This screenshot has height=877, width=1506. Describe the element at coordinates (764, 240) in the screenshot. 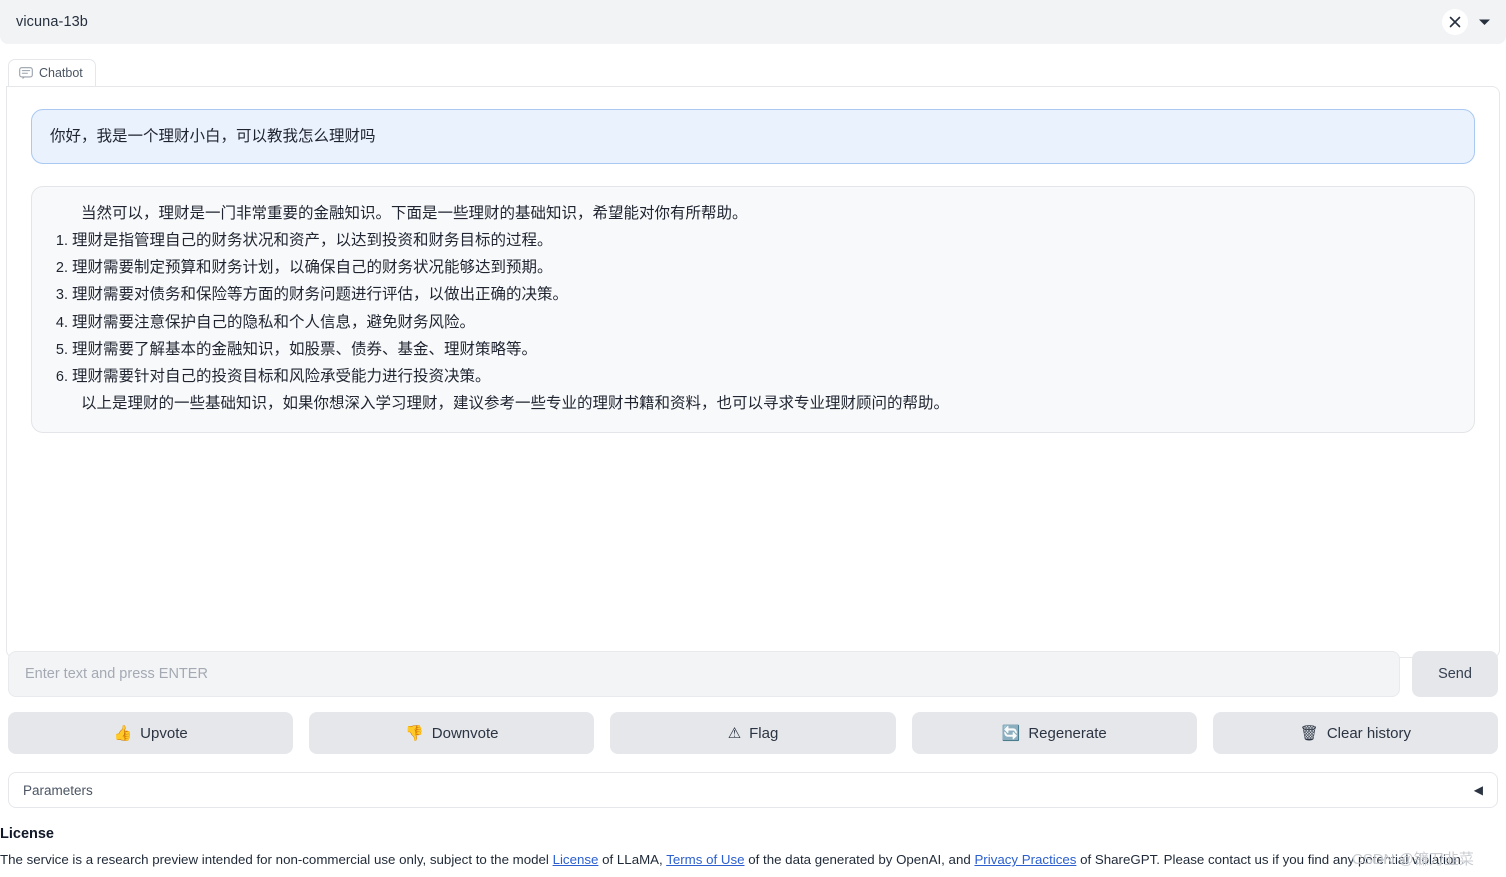

I see `list-item: 理财是指管理自己的财务状况和资产，以达到投资和财务目标的过程。` at that location.